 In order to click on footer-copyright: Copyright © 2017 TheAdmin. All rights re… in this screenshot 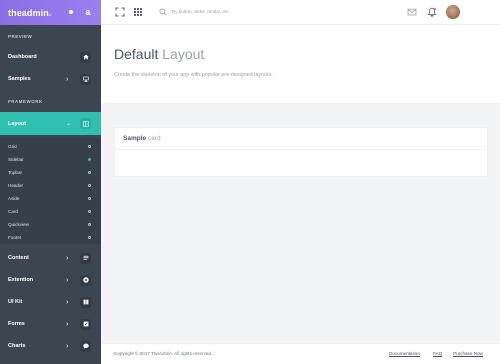, I will do `click(163, 353)`.